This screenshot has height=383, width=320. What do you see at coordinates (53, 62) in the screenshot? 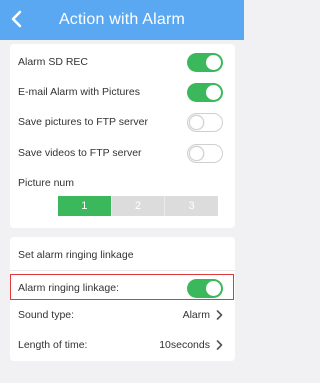
I see `alarm-sd-rec-label: Alarm SD REC` at bounding box center [53, 62].